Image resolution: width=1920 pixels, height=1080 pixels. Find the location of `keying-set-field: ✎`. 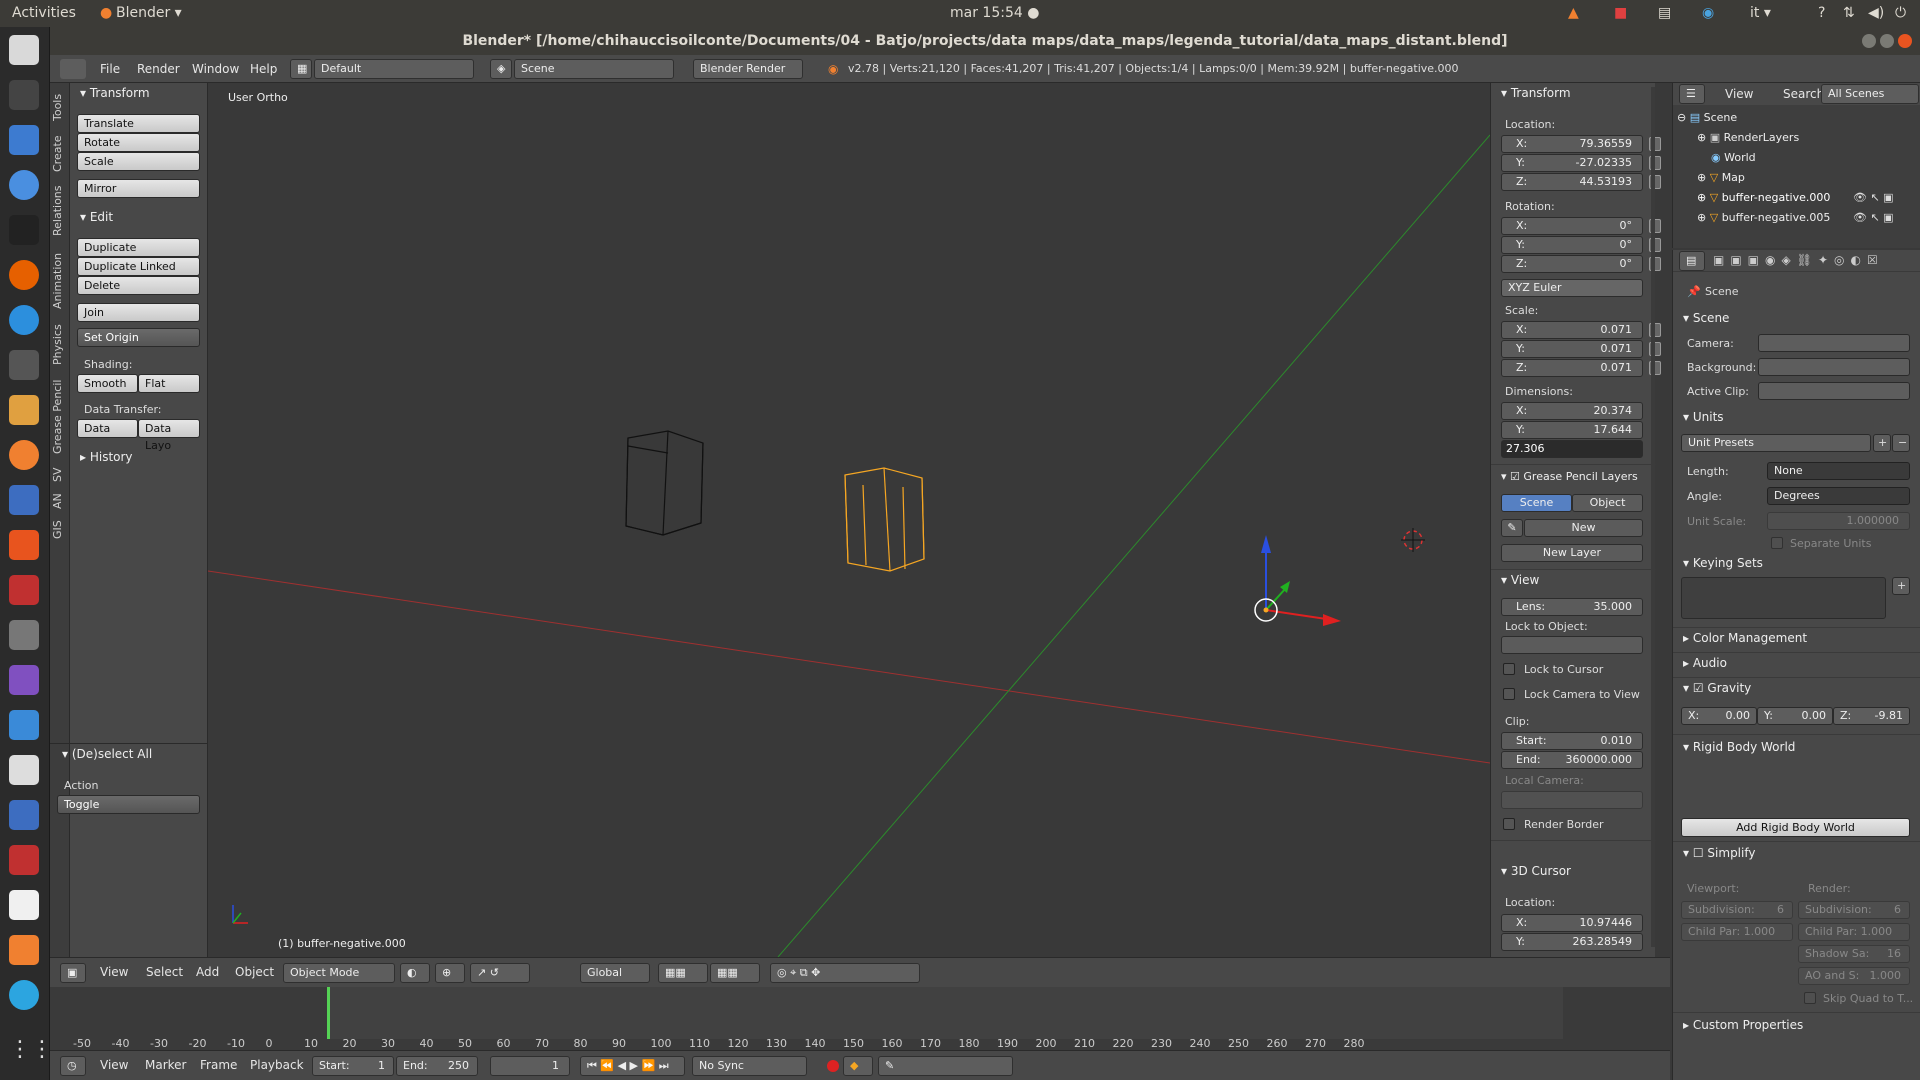

keying-set-field: ✎ is located at coordinates (945, 1066).